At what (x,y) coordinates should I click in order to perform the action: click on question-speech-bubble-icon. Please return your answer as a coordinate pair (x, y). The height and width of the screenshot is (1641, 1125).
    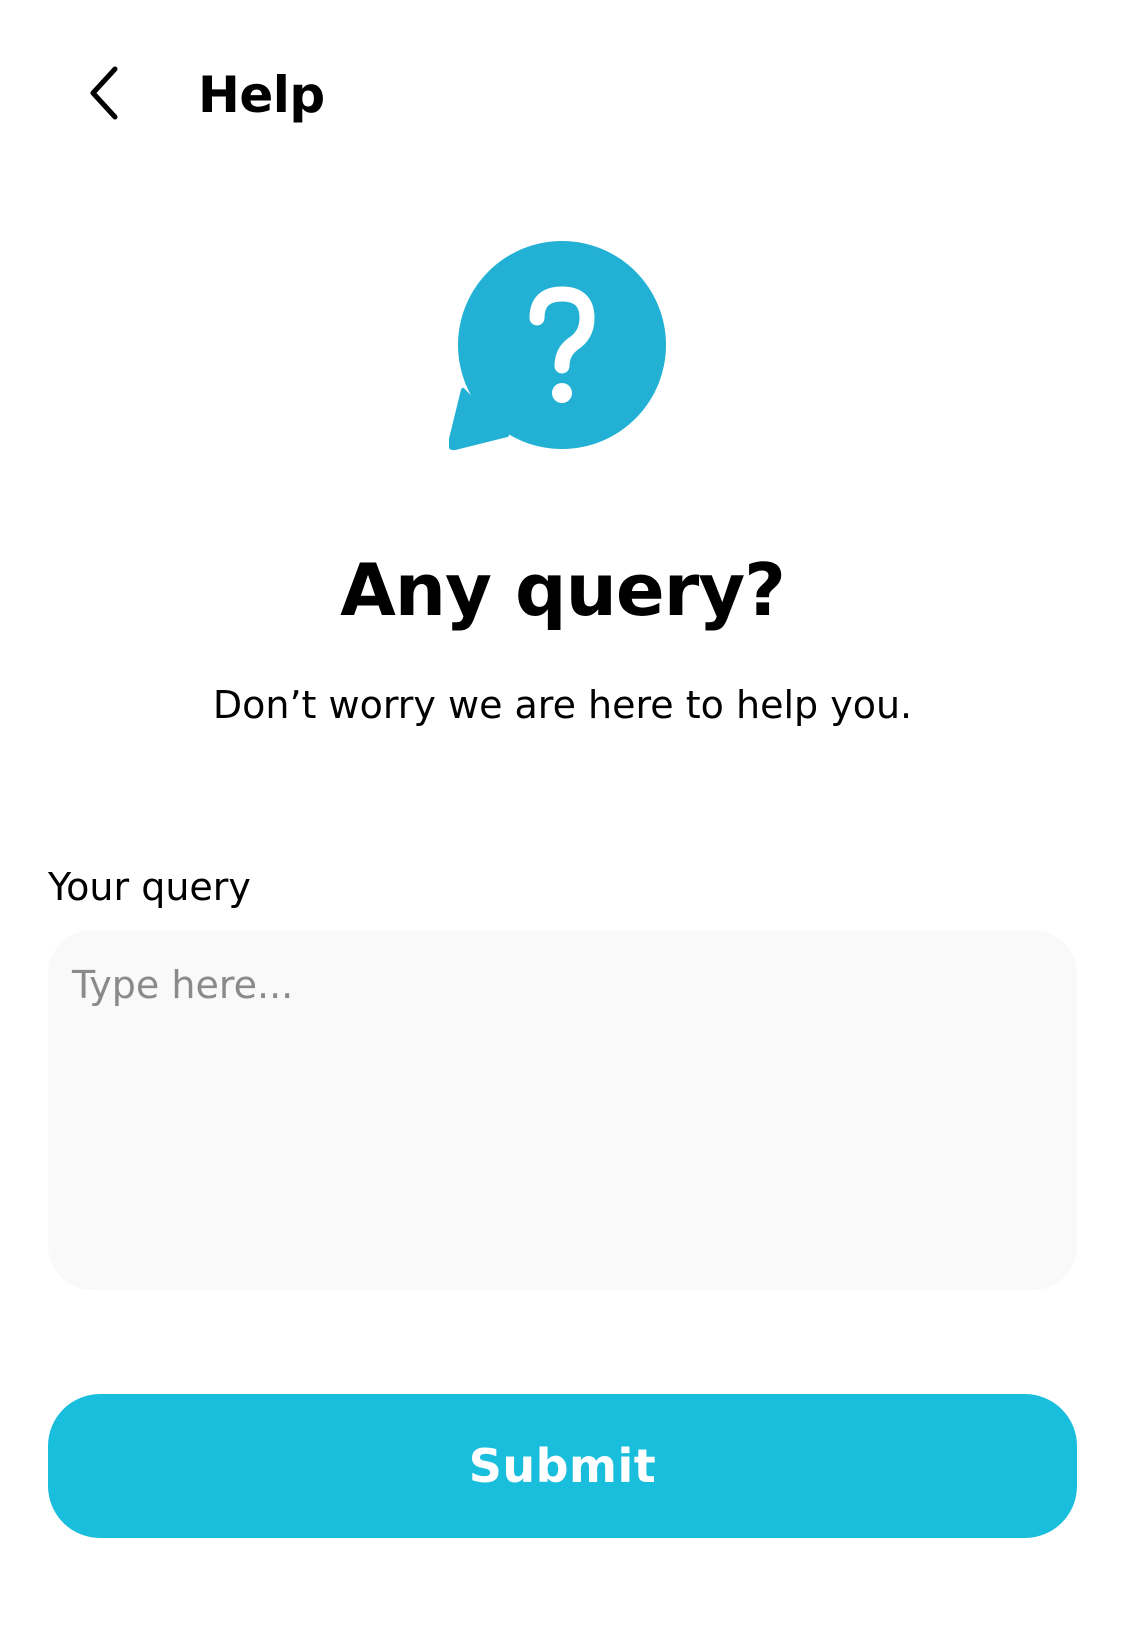
    Looking at the image, I should click on (561, 353).